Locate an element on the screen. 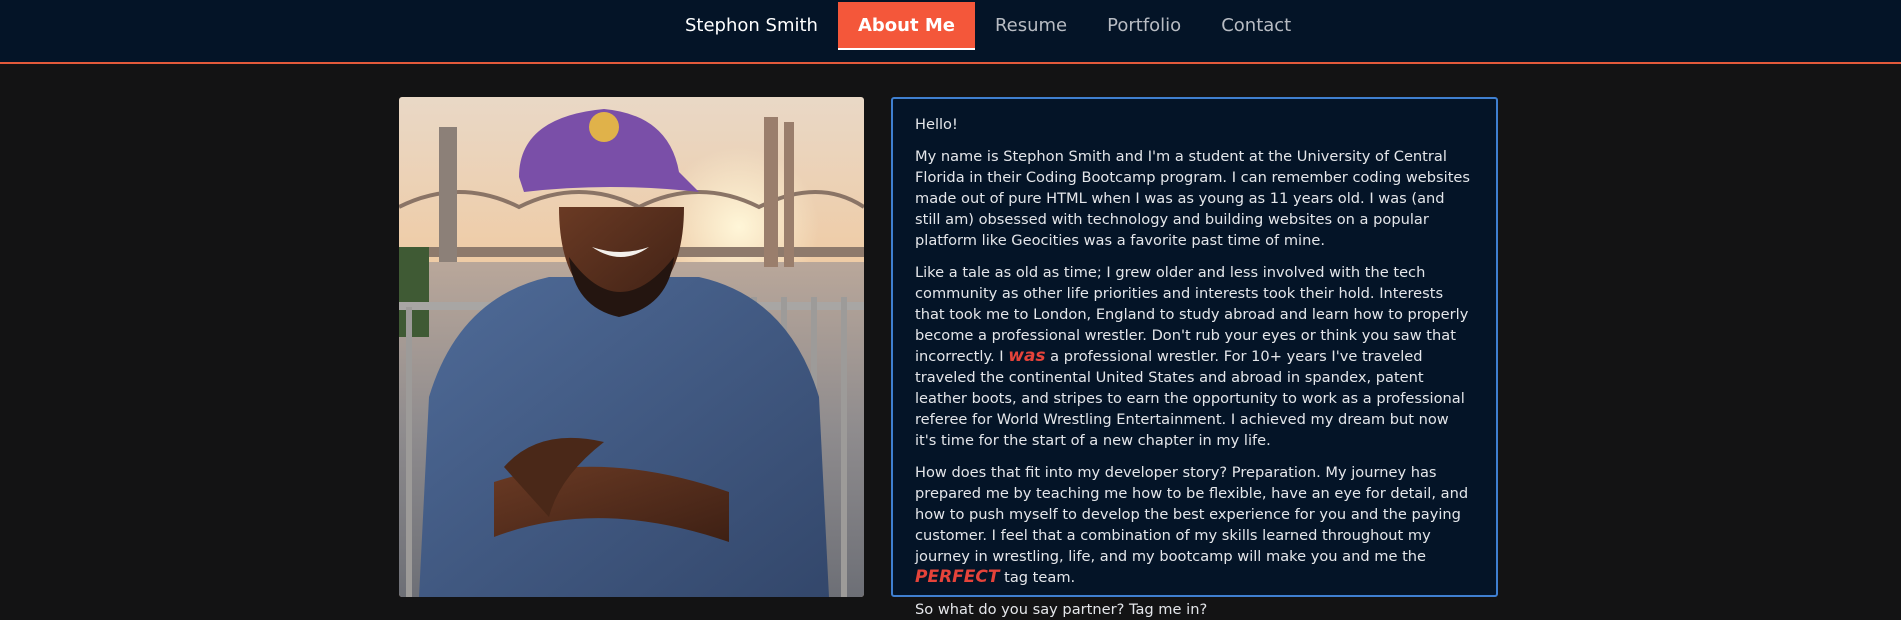  bio-closing: So what do you say partner? Tag me in? is located at coordinates (1061, 609).